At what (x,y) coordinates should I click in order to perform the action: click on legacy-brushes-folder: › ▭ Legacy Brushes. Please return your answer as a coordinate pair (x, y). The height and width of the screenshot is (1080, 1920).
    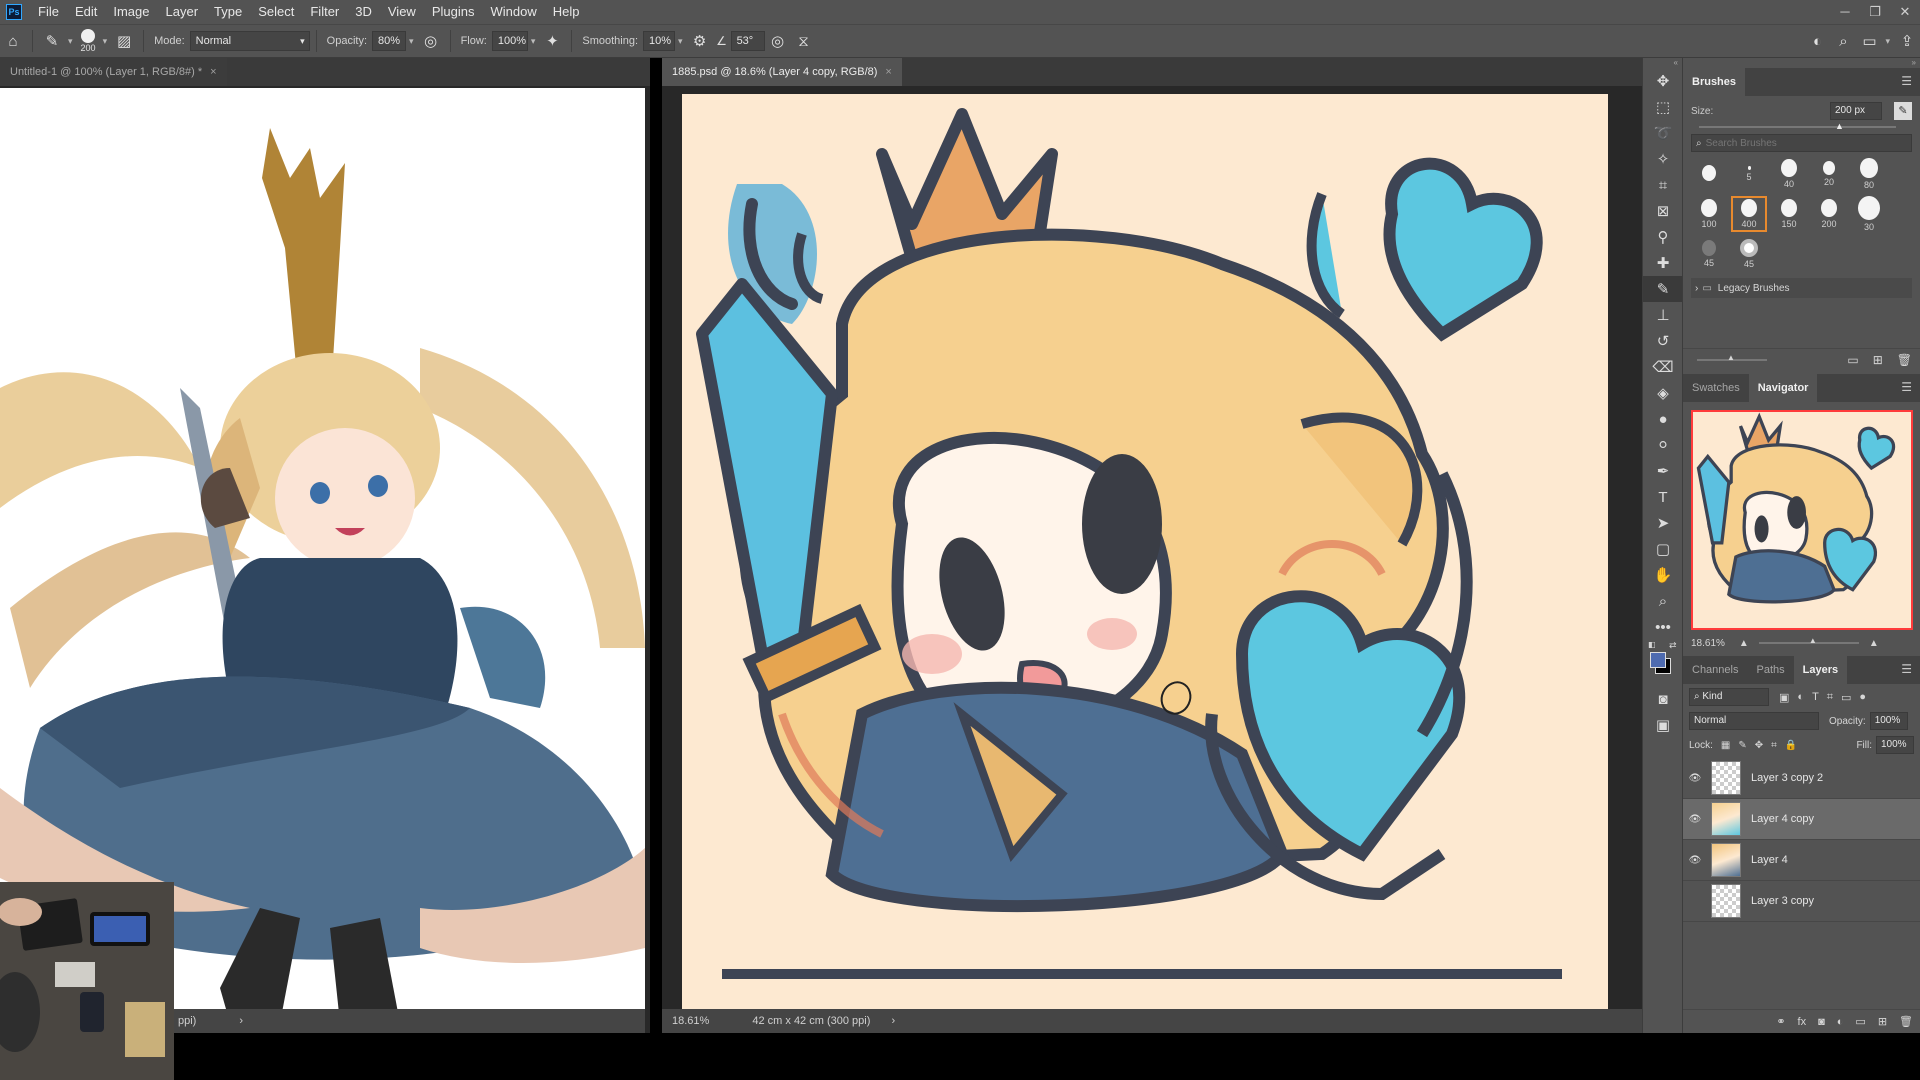
    Looking at the image, I should click on (1801, 288).